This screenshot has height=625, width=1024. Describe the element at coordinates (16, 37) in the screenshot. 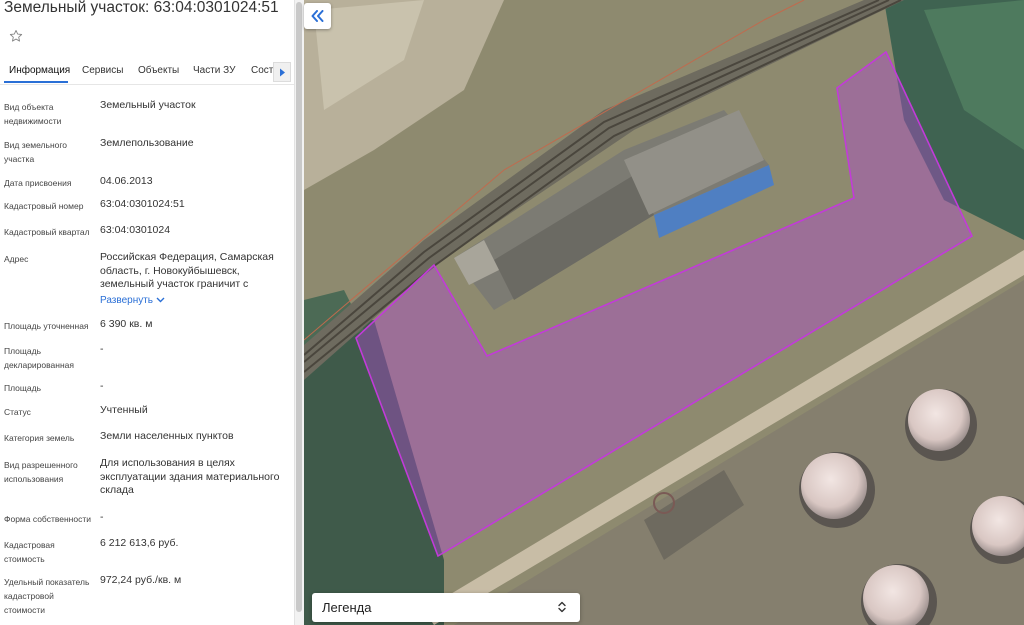

I see `star-icon` at that location.